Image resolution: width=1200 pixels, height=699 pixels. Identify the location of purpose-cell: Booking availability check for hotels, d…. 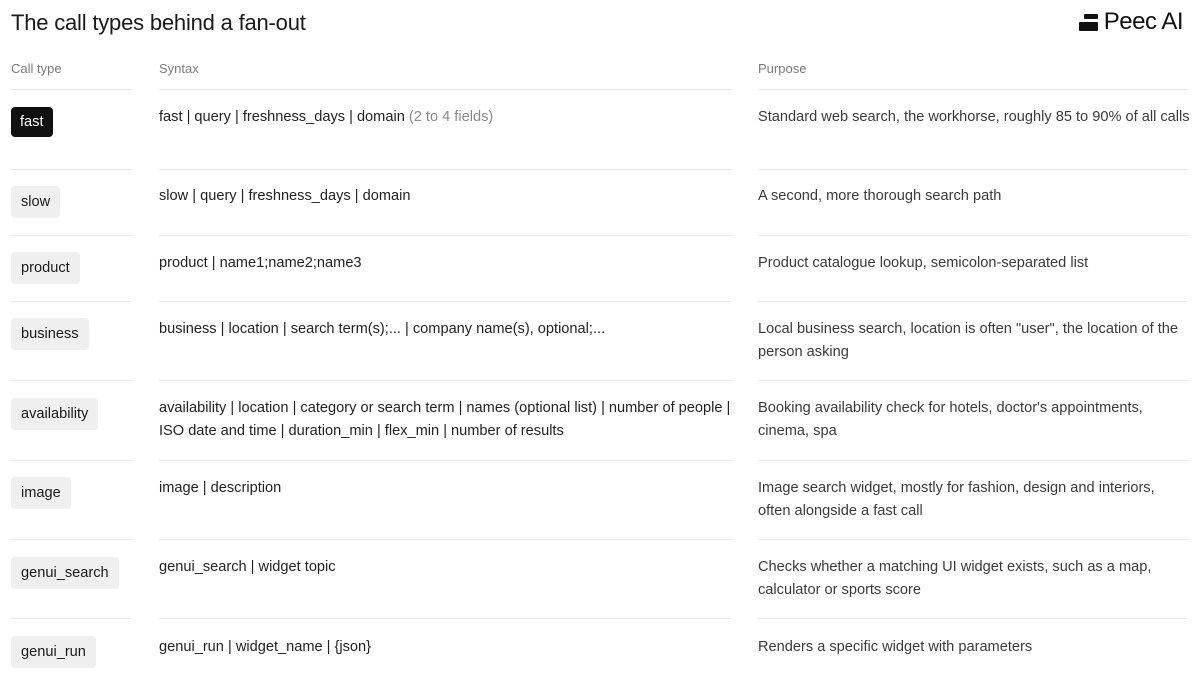
(950, 419).